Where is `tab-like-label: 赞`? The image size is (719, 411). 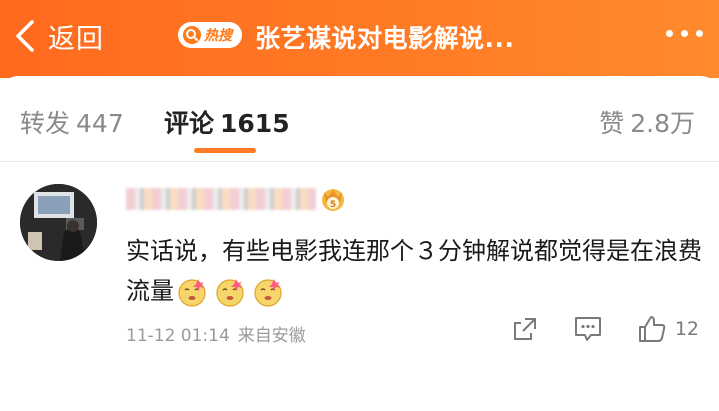
tab-like-label: 赞 is located at coordinates (612, 123).